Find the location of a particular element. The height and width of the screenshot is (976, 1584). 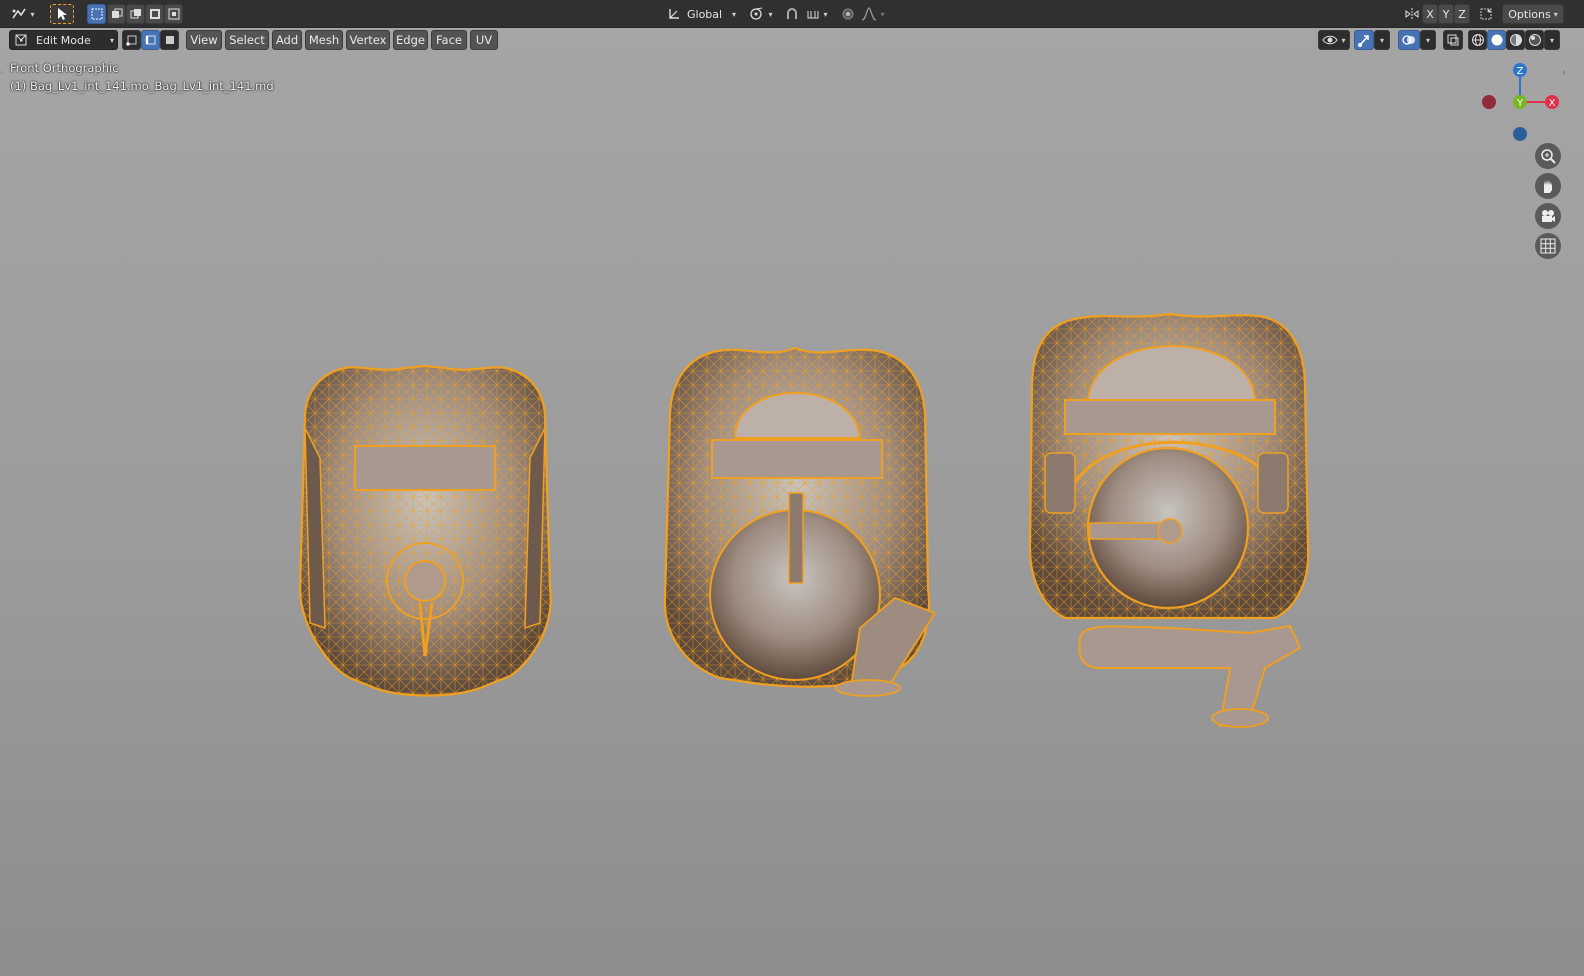

eye-icon is located at coordinates (1330, 40).